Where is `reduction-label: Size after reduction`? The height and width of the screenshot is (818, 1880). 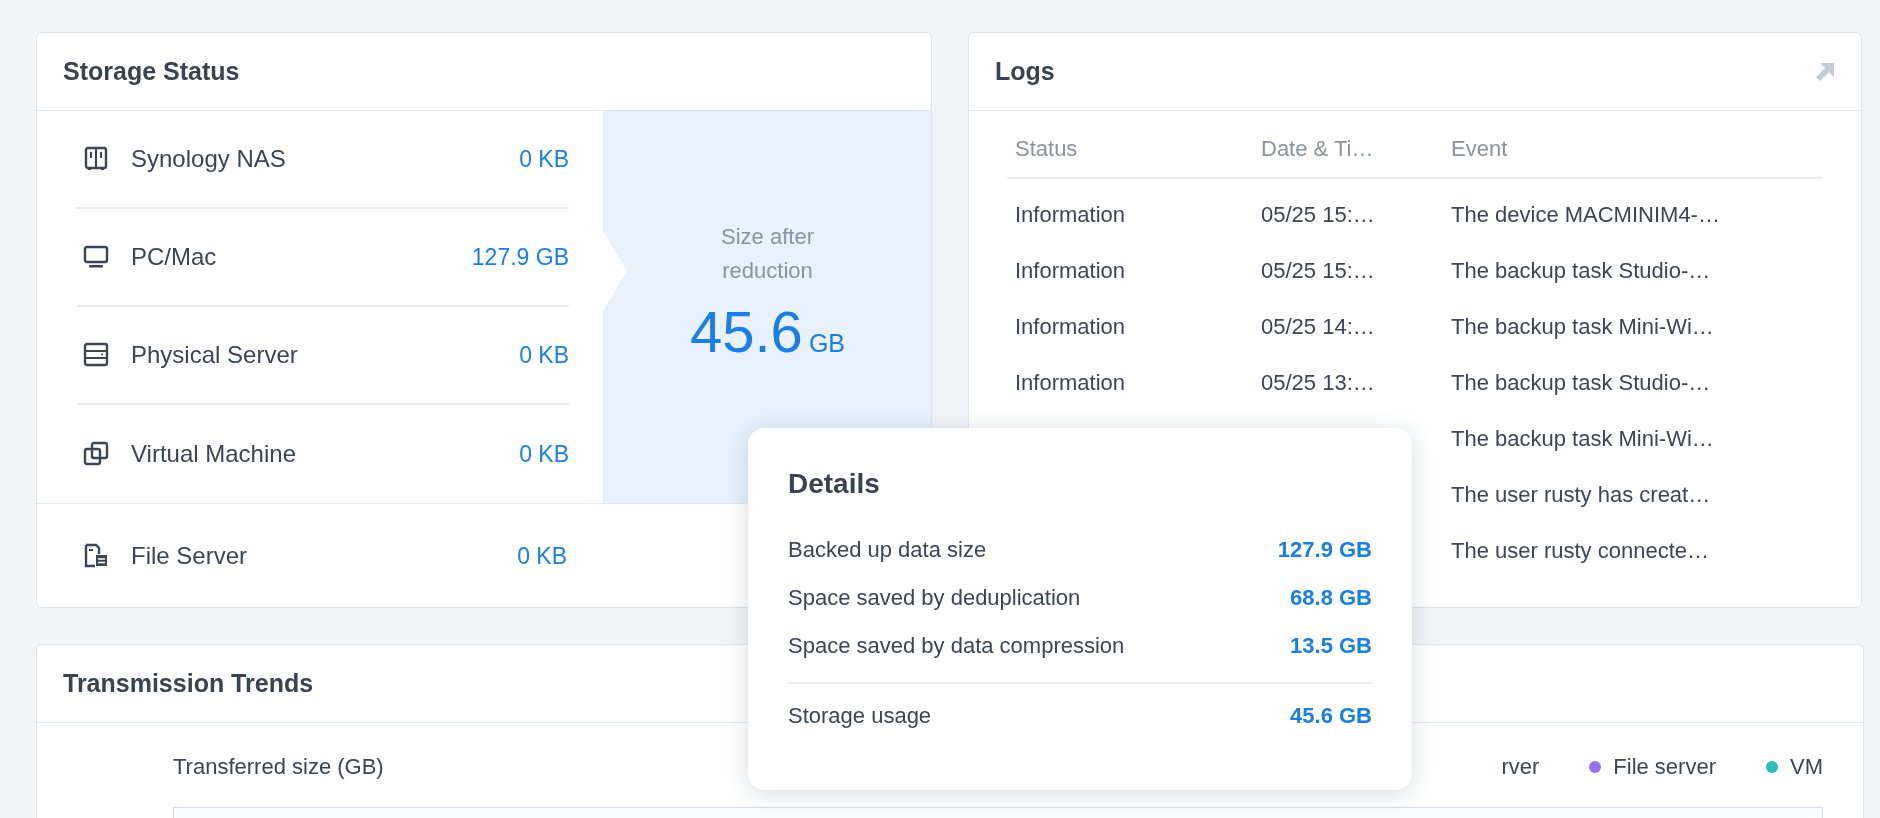 reduction-label: Size after reduction is located at coordinates (767, 253).